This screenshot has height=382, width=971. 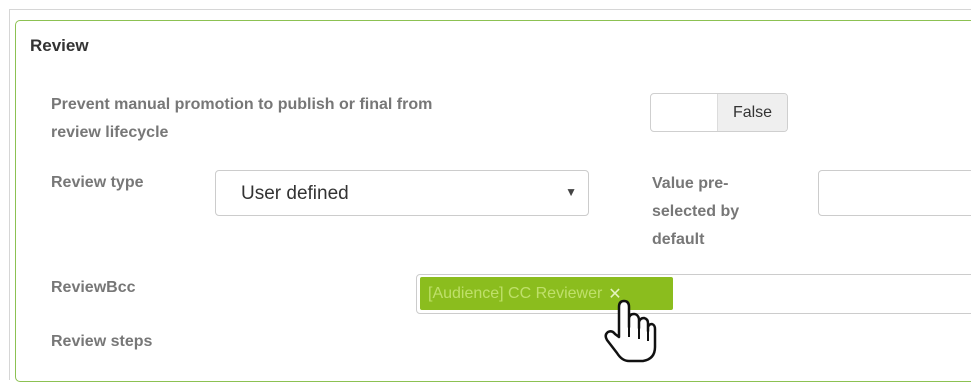 I want to click on review-steps-label: Review steps, so click(x=102, y=341).